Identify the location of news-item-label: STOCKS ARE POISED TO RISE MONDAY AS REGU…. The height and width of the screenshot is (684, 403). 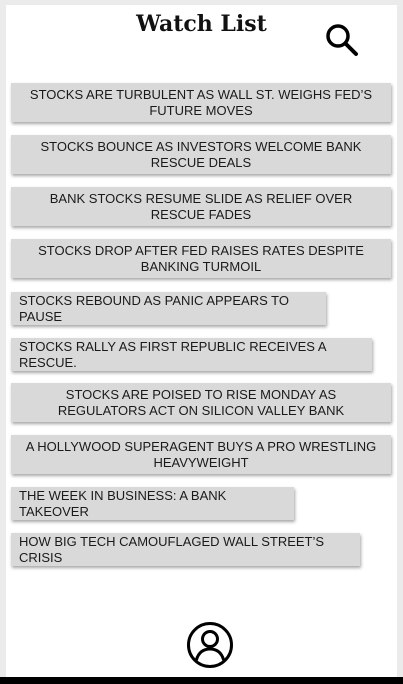
(201, 402).